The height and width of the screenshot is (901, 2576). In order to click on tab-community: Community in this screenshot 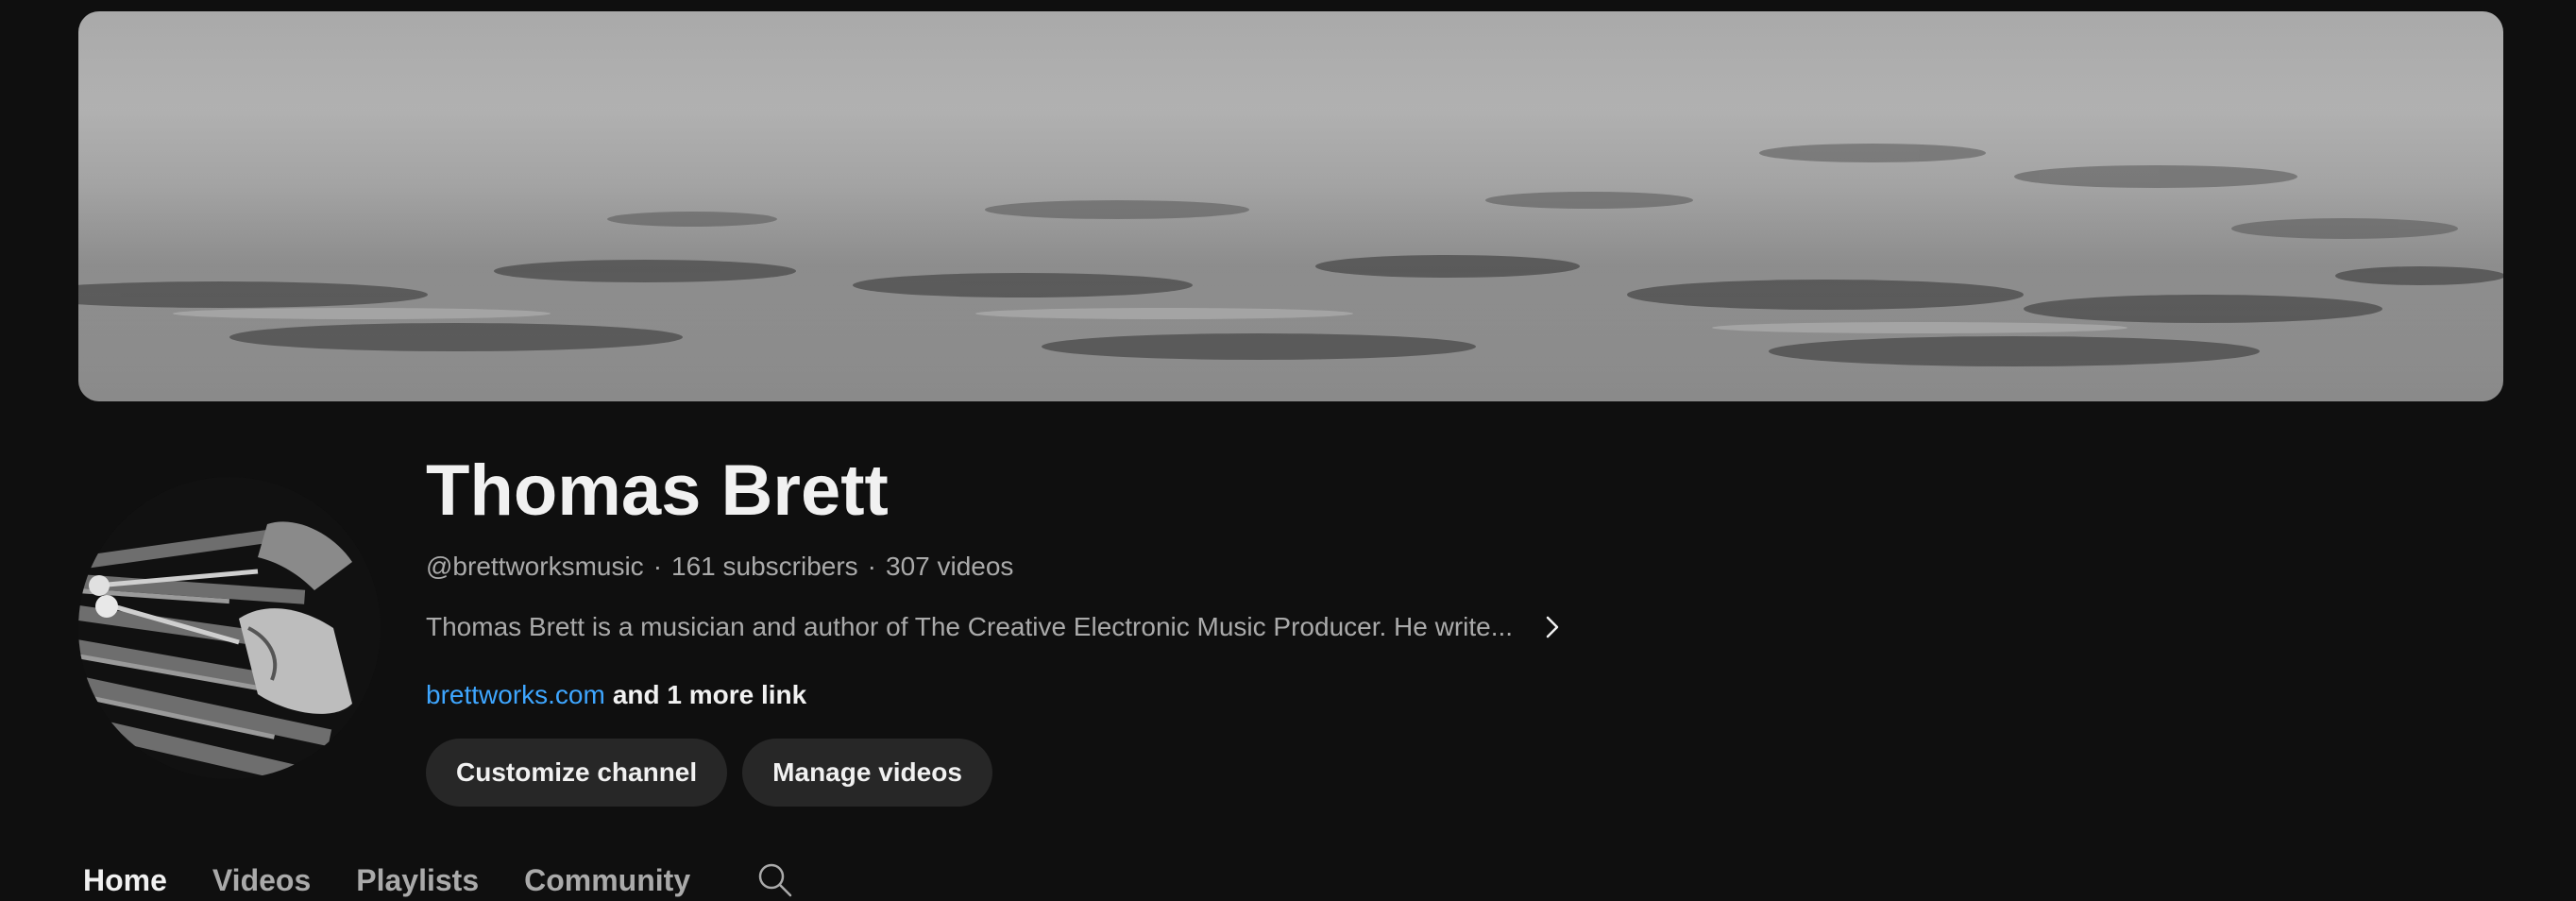, I will do `click(607, 880)`.